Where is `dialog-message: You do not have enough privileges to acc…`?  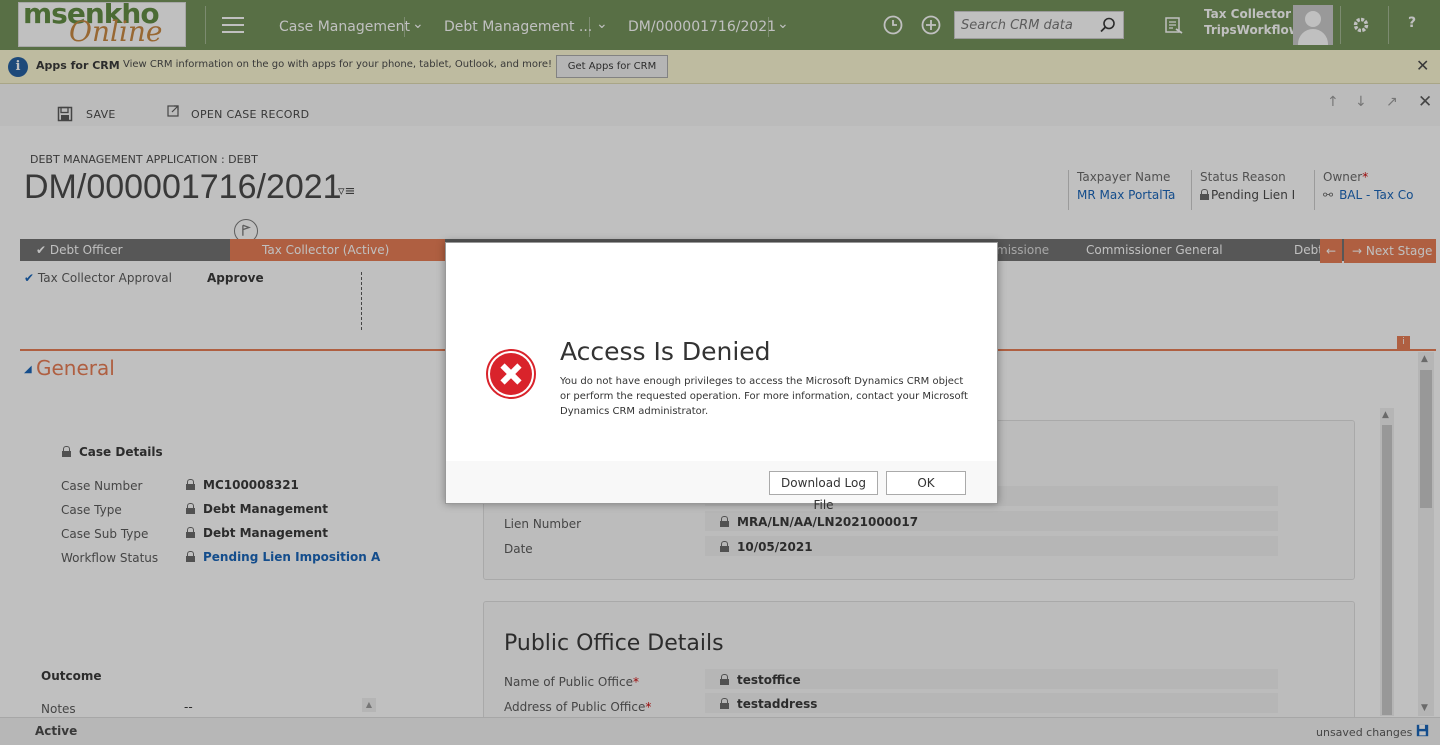 dialog-message: You do not have enough privileges to acc… is located at coordinates (764, 396).